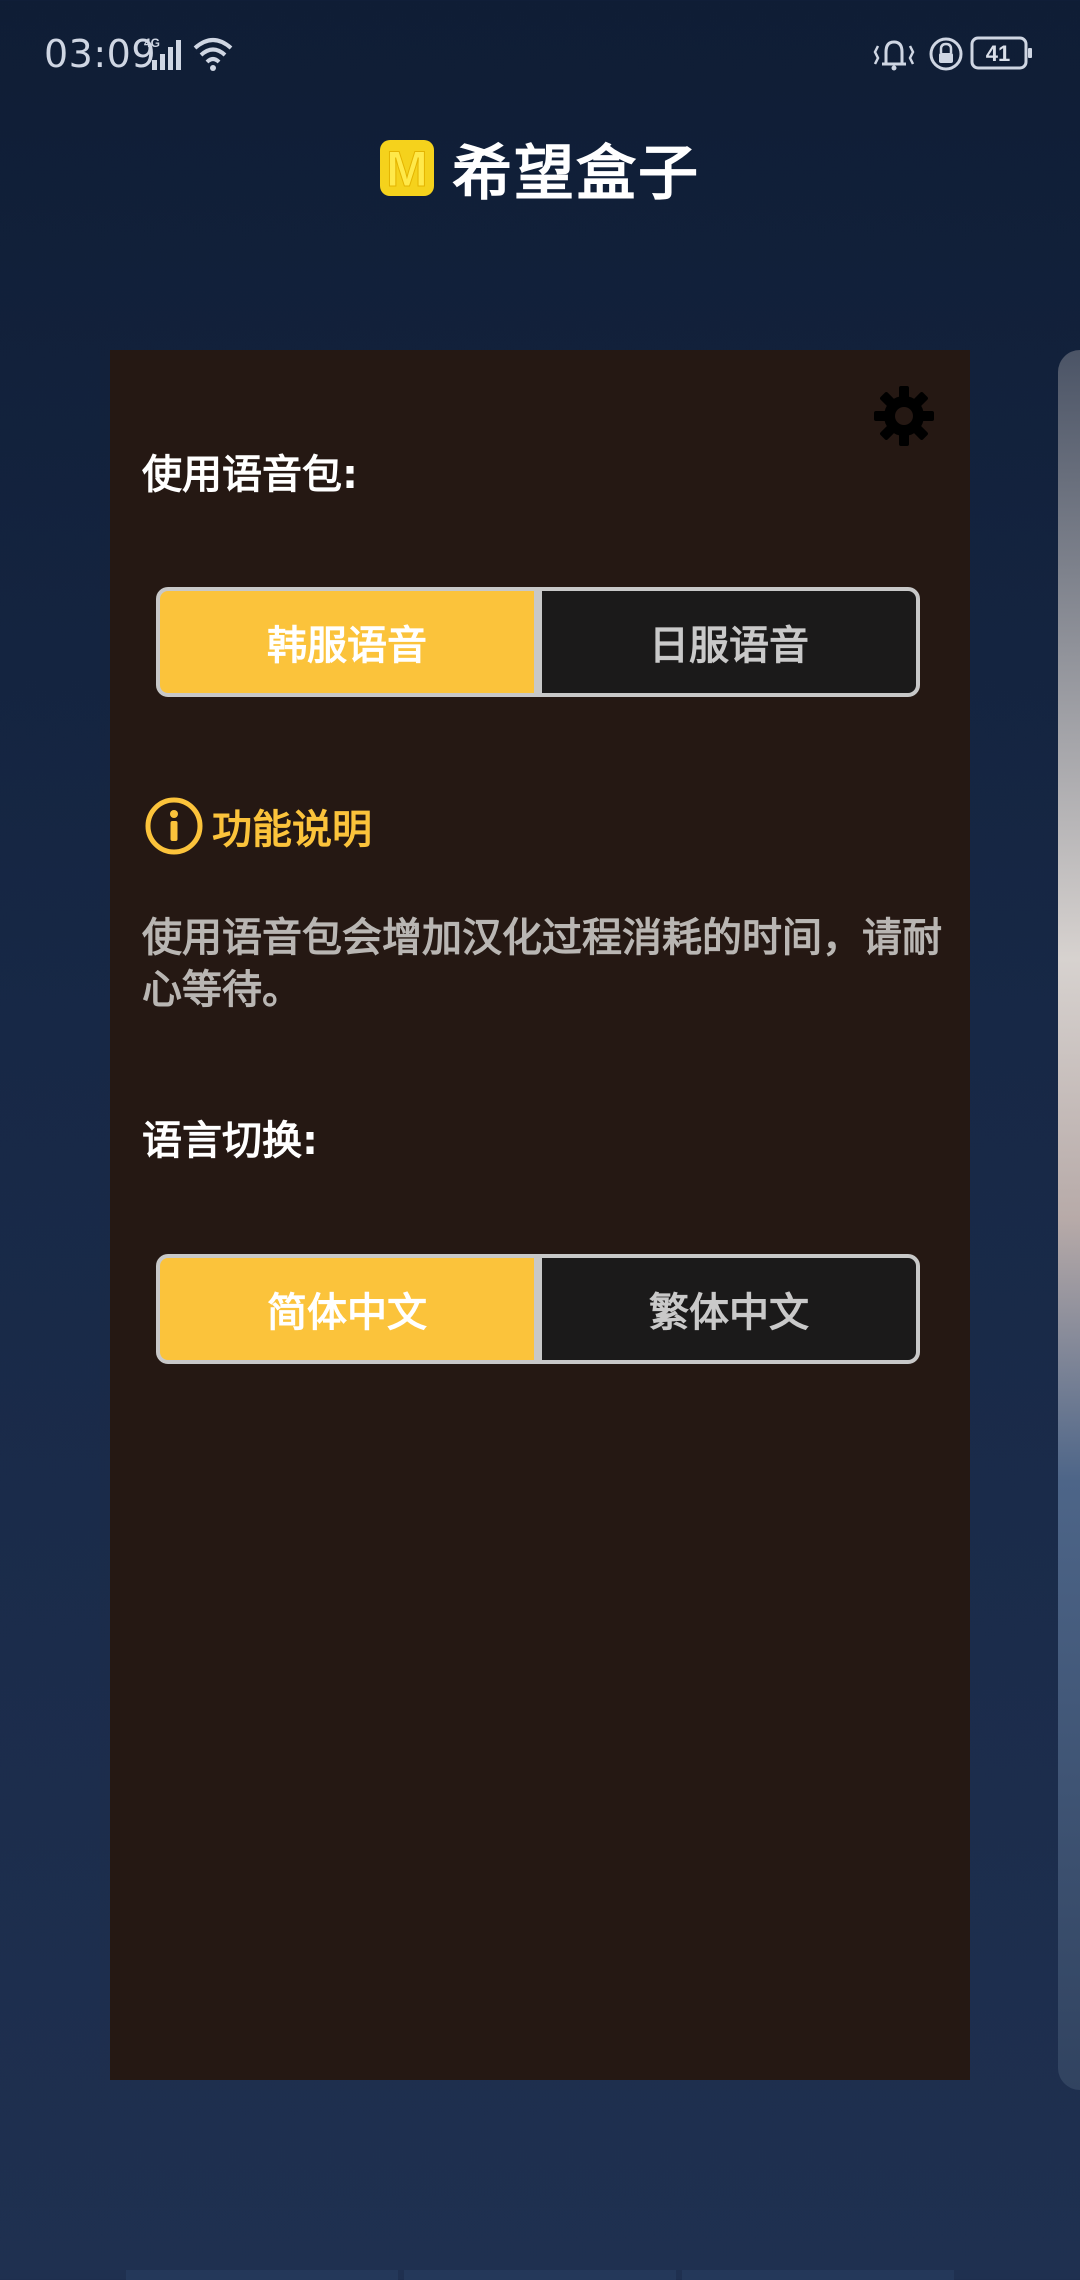 This screenshot has height=2280, width=1080. I want to click on battery-icon: 41, so click(1002, 54).